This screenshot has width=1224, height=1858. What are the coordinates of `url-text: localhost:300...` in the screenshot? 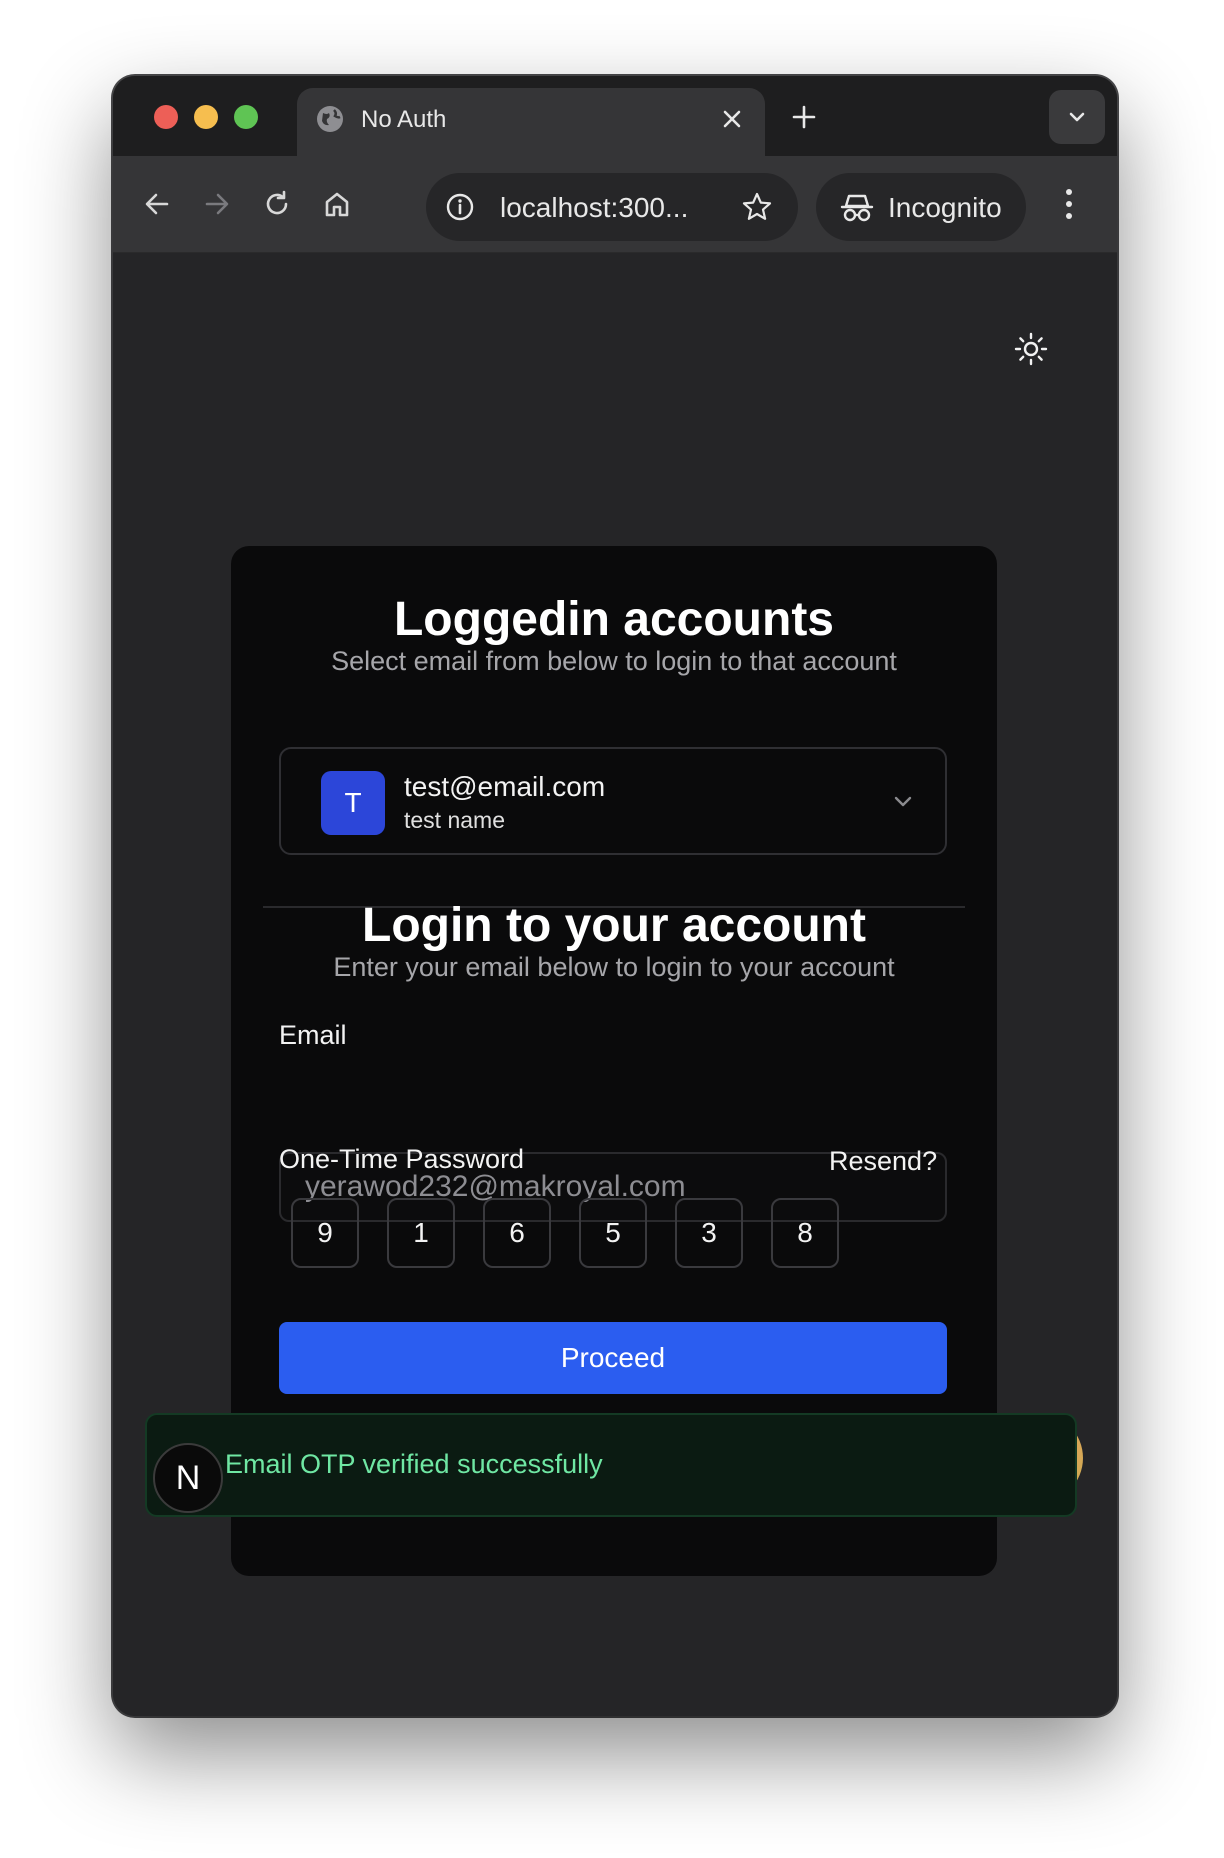 It's located at (594, 207).